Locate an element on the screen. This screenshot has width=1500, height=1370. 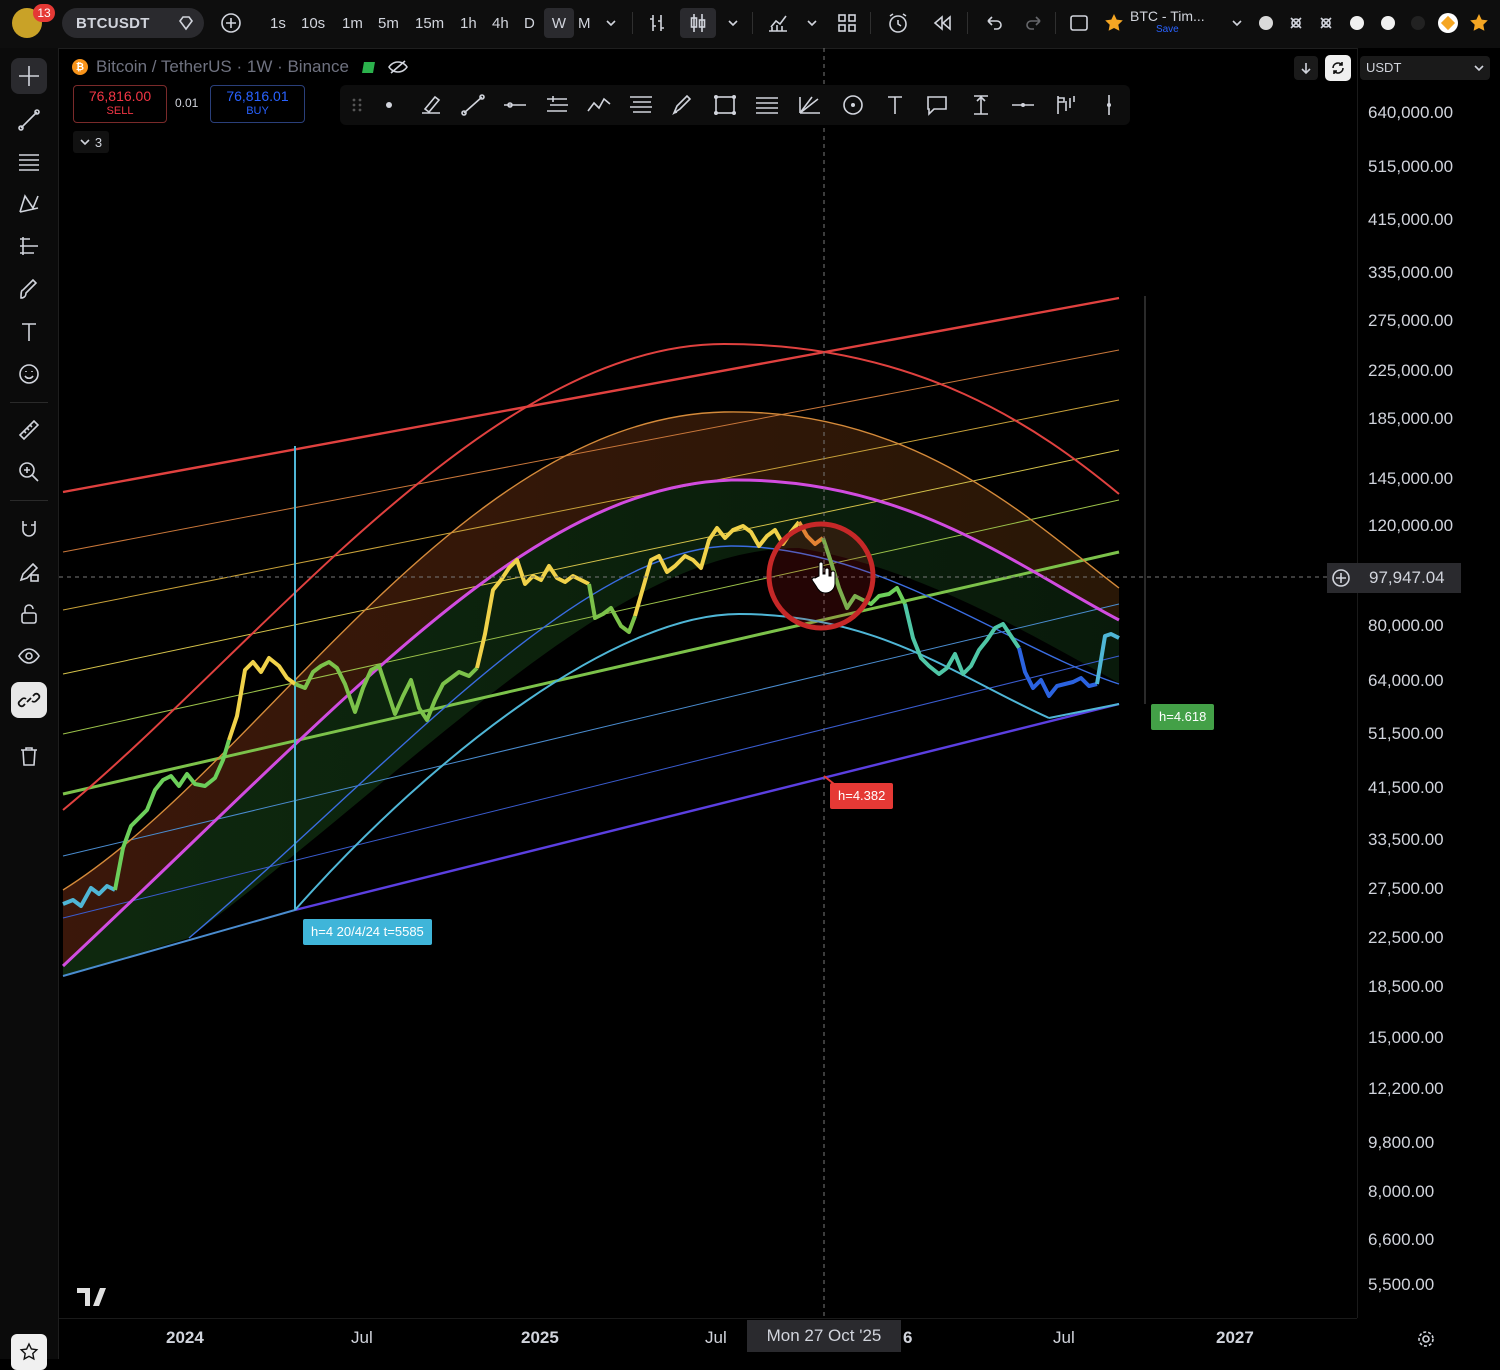
annotation-label-red: h=4.382 is located at coordinates (862, 796).